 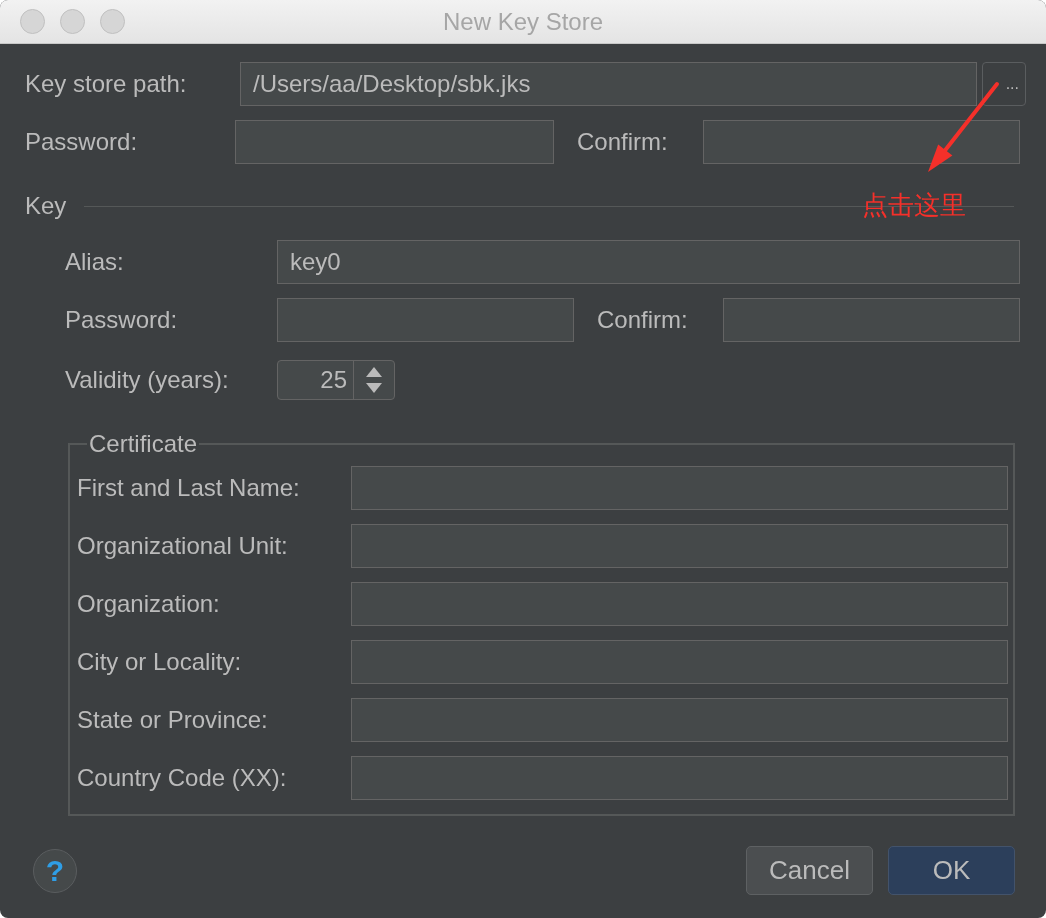 What do you see at coordinates (914, 205) in the screenshot?
I see `annotation-text: 点击这里` at bounding box center [914, 205].